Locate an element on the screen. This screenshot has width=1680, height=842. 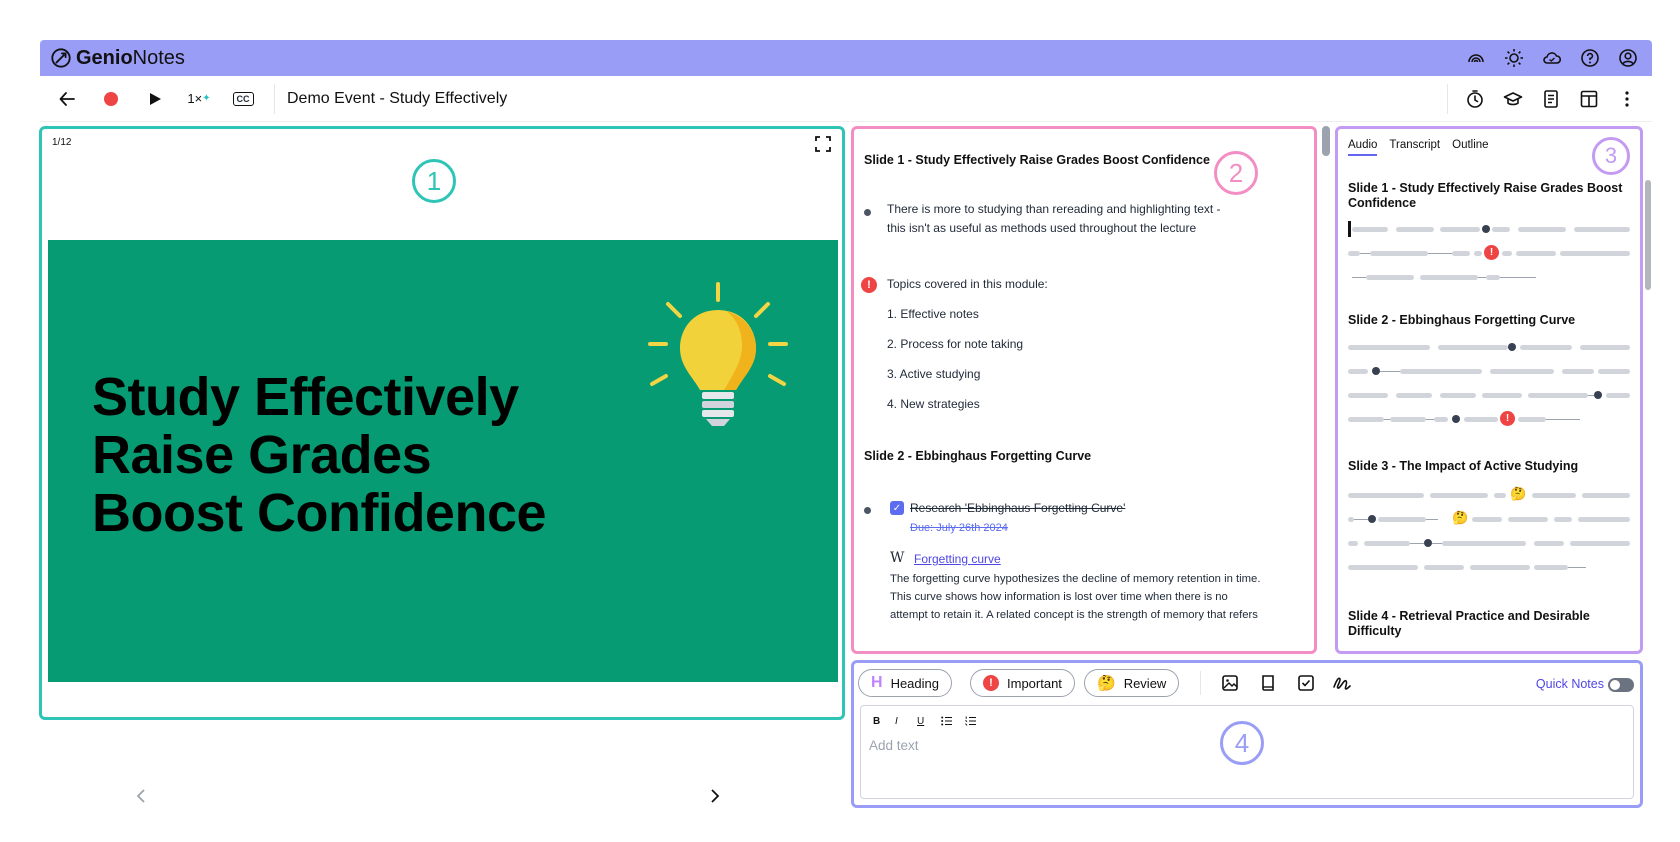
note-paragraph: Topics covered in this module: is located at coordinates (967, 284).